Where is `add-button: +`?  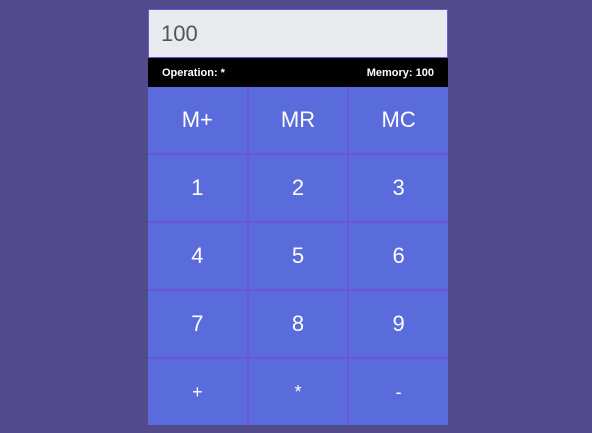 add-button: + is located at coordinates (197, 392).